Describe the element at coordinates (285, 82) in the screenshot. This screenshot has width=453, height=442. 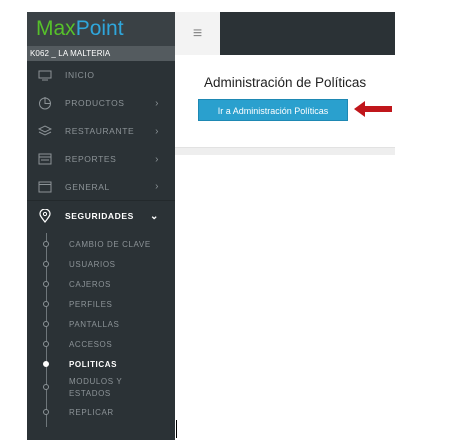
I see `page-title: Administración de Políticas` at that location.